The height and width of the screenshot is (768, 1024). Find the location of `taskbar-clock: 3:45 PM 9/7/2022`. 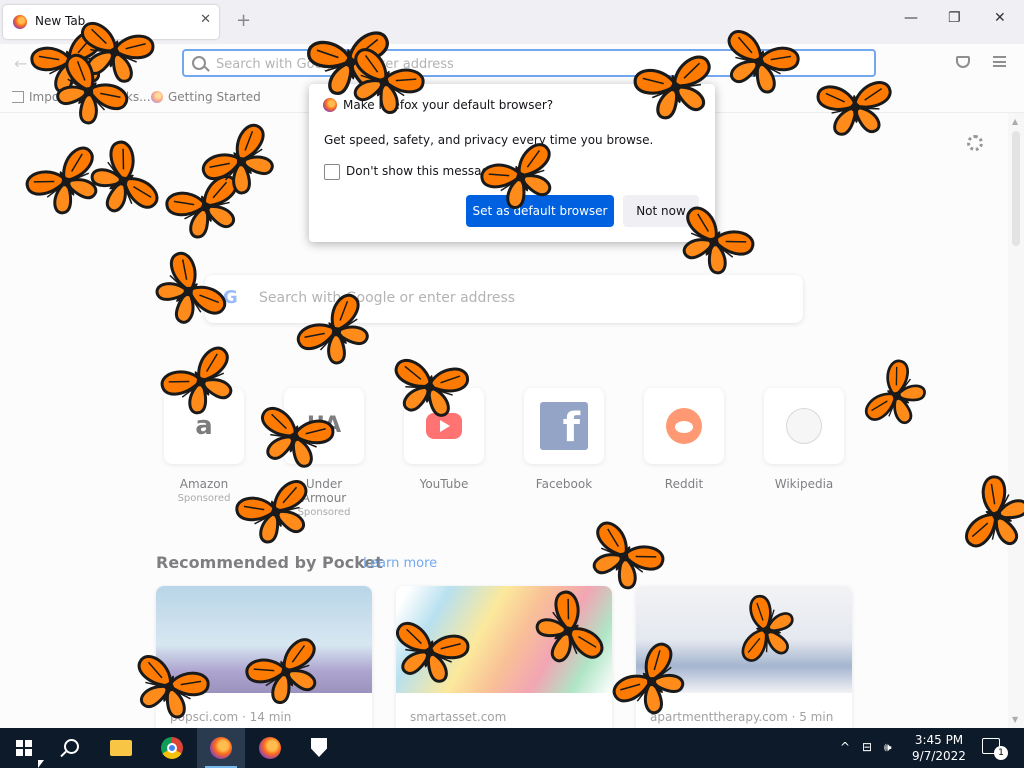

taskbar-clock: 3:45 PM 9/7/2022 is located at coordinates (939, 748).